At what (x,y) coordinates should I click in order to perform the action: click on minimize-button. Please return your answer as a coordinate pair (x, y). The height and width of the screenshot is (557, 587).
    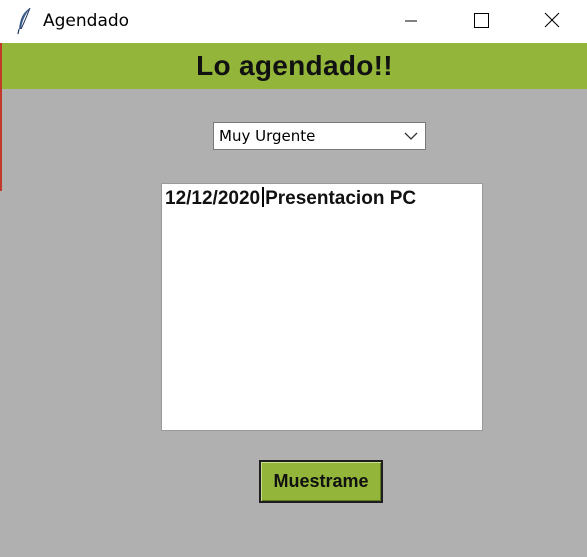
    Looking at the image, I should click on (412, 21).